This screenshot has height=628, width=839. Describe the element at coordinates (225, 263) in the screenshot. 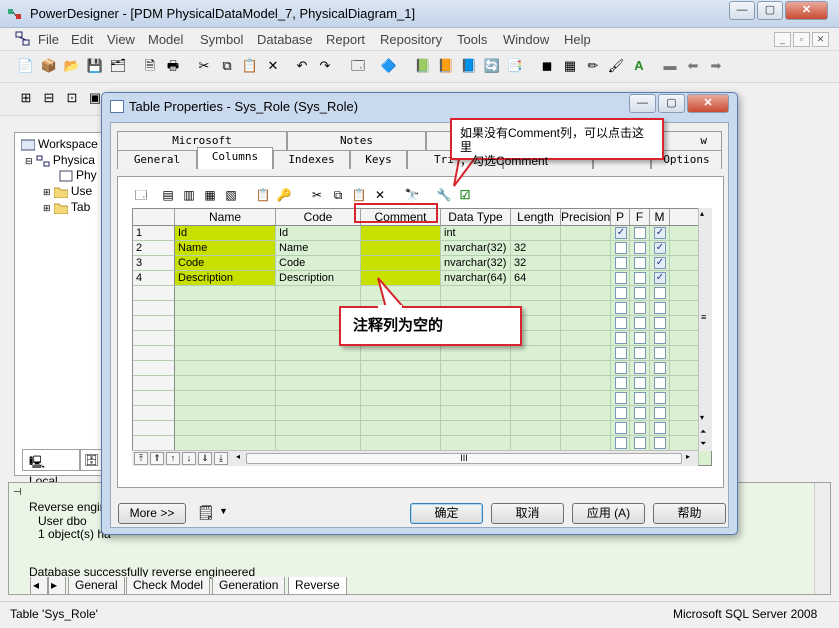

I see `grid-cell-name: Code` at that location.